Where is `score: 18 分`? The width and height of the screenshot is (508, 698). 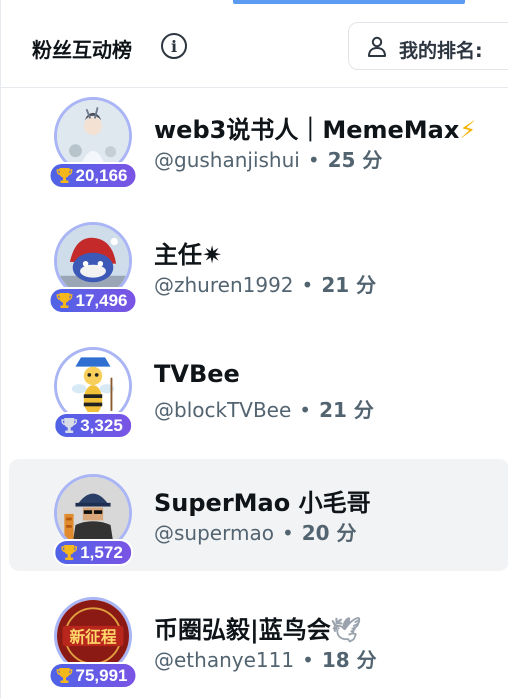
score: 18 分 is located at coordinates (349, 660).